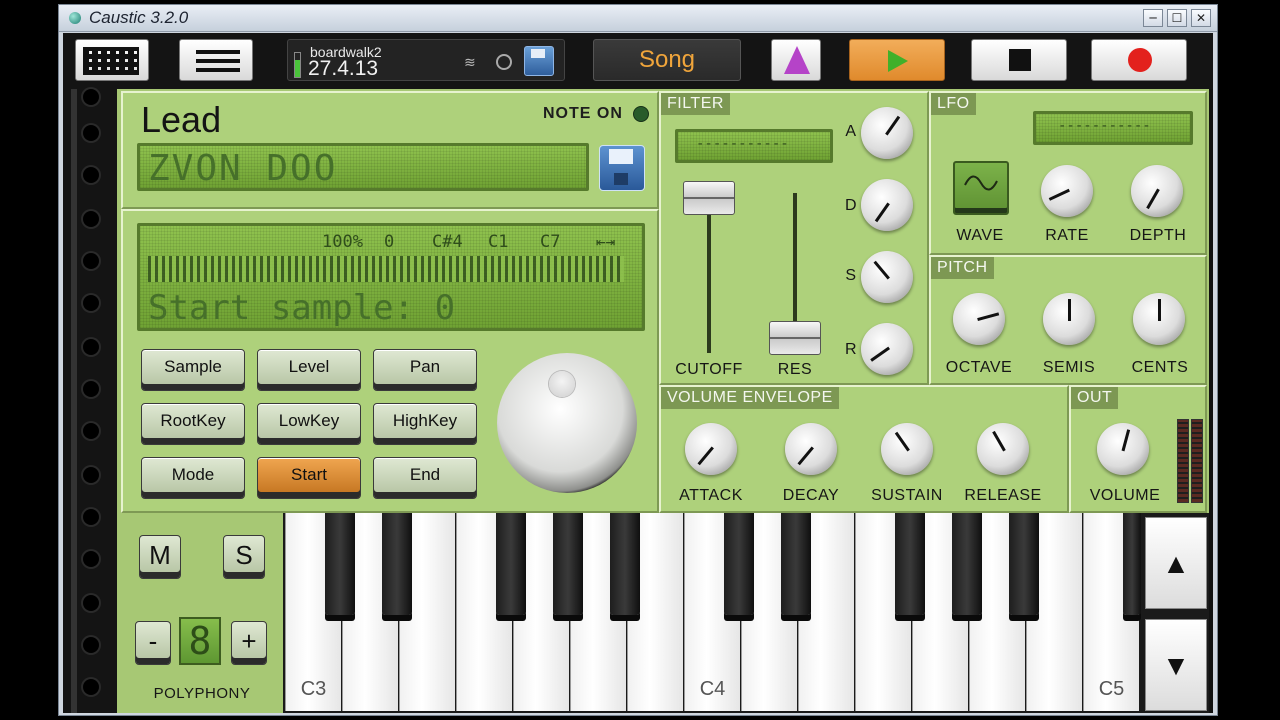 This screenshot has height=720, width=1280. I want to click on cutoff-label: CUTOFF, so click(709, 369).